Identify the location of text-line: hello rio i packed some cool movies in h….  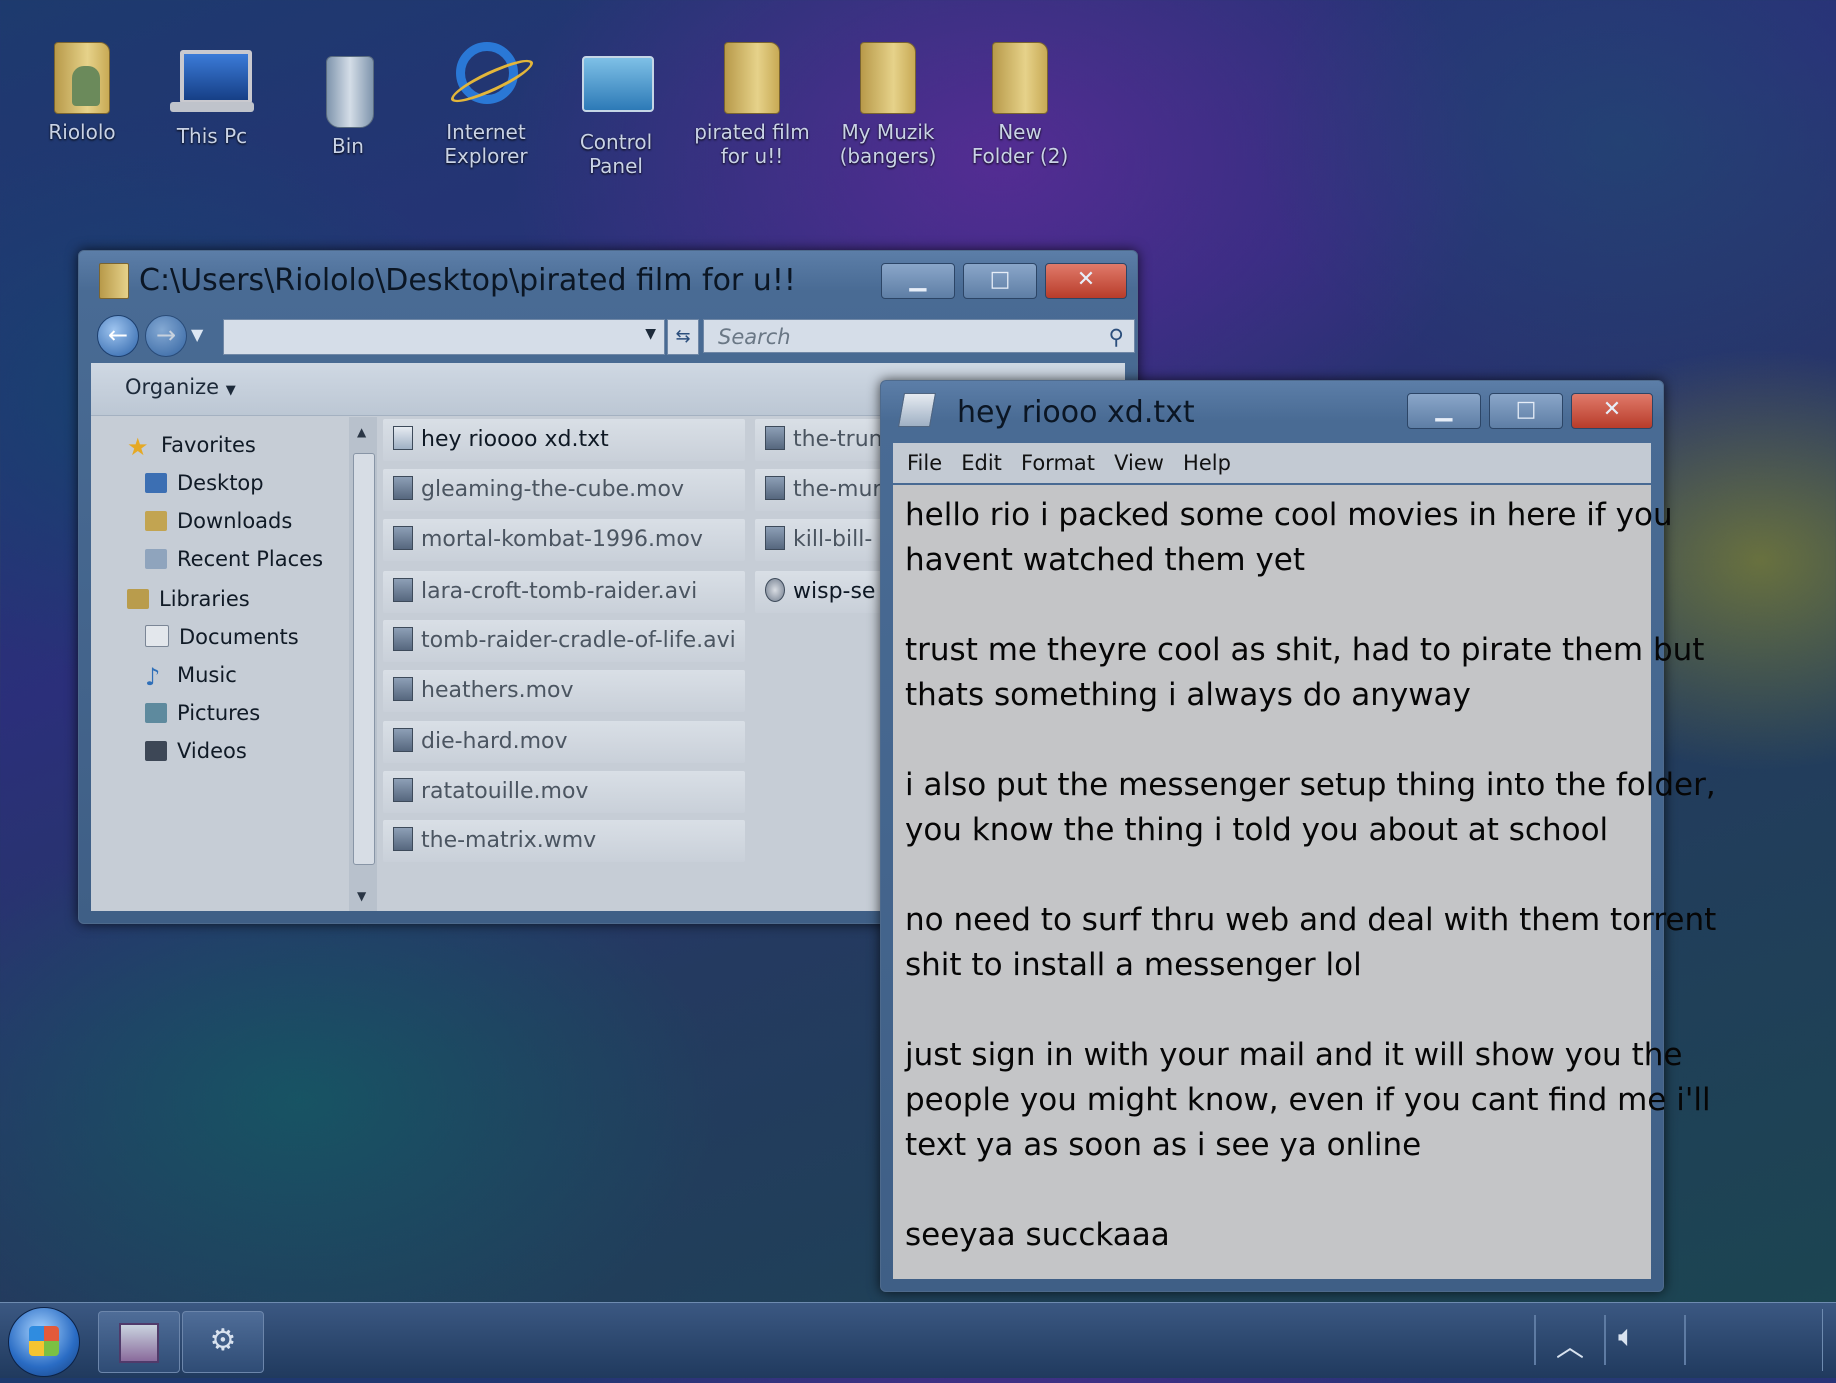
(1289, 515).